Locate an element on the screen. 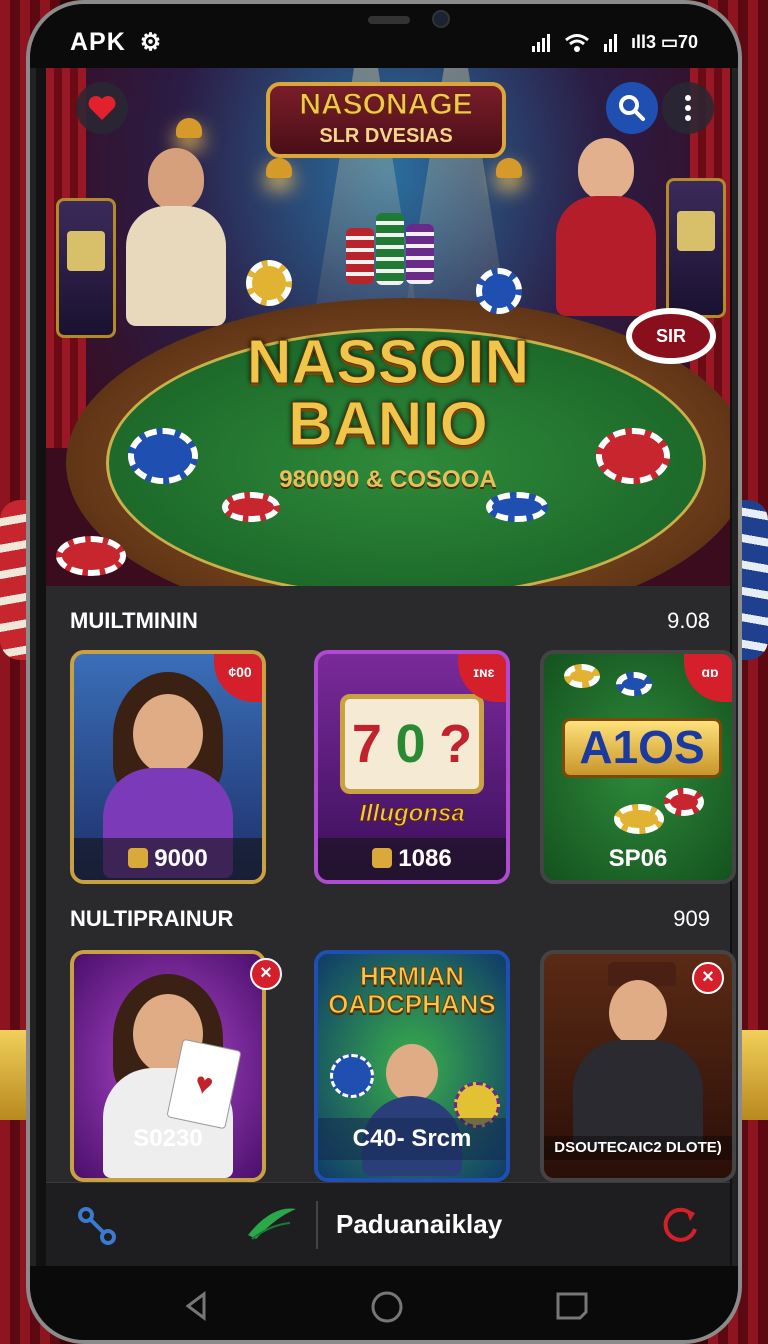  slot-machine-left is located at coordinates (86, 268).